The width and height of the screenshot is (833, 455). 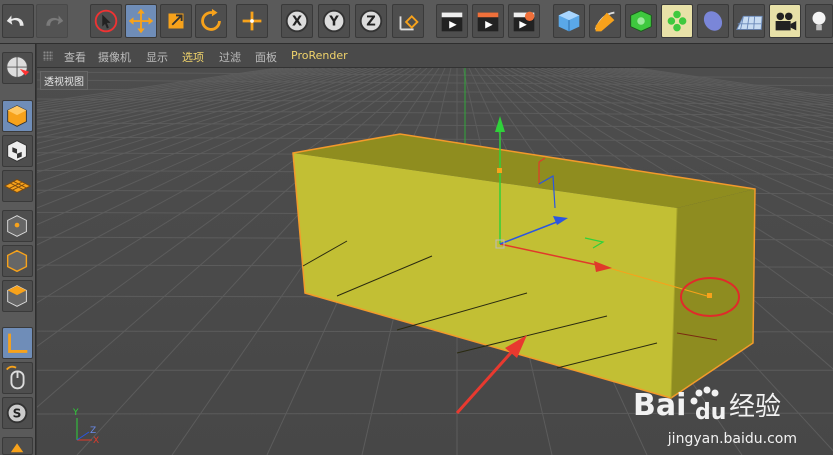 I want to click on model-mode-button, so click(x=17, y=116).